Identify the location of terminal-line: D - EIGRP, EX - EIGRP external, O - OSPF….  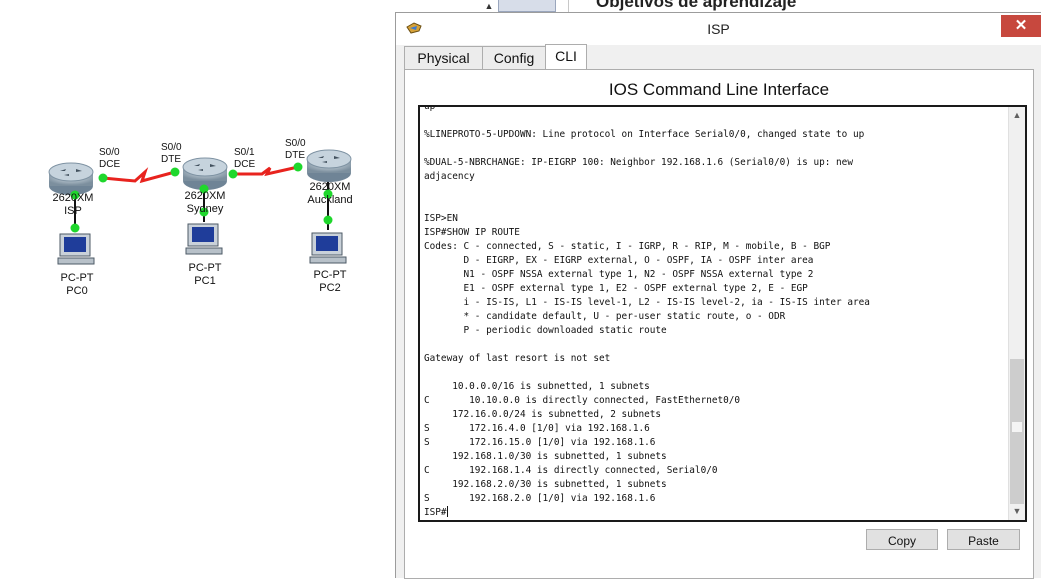
(619, 260).